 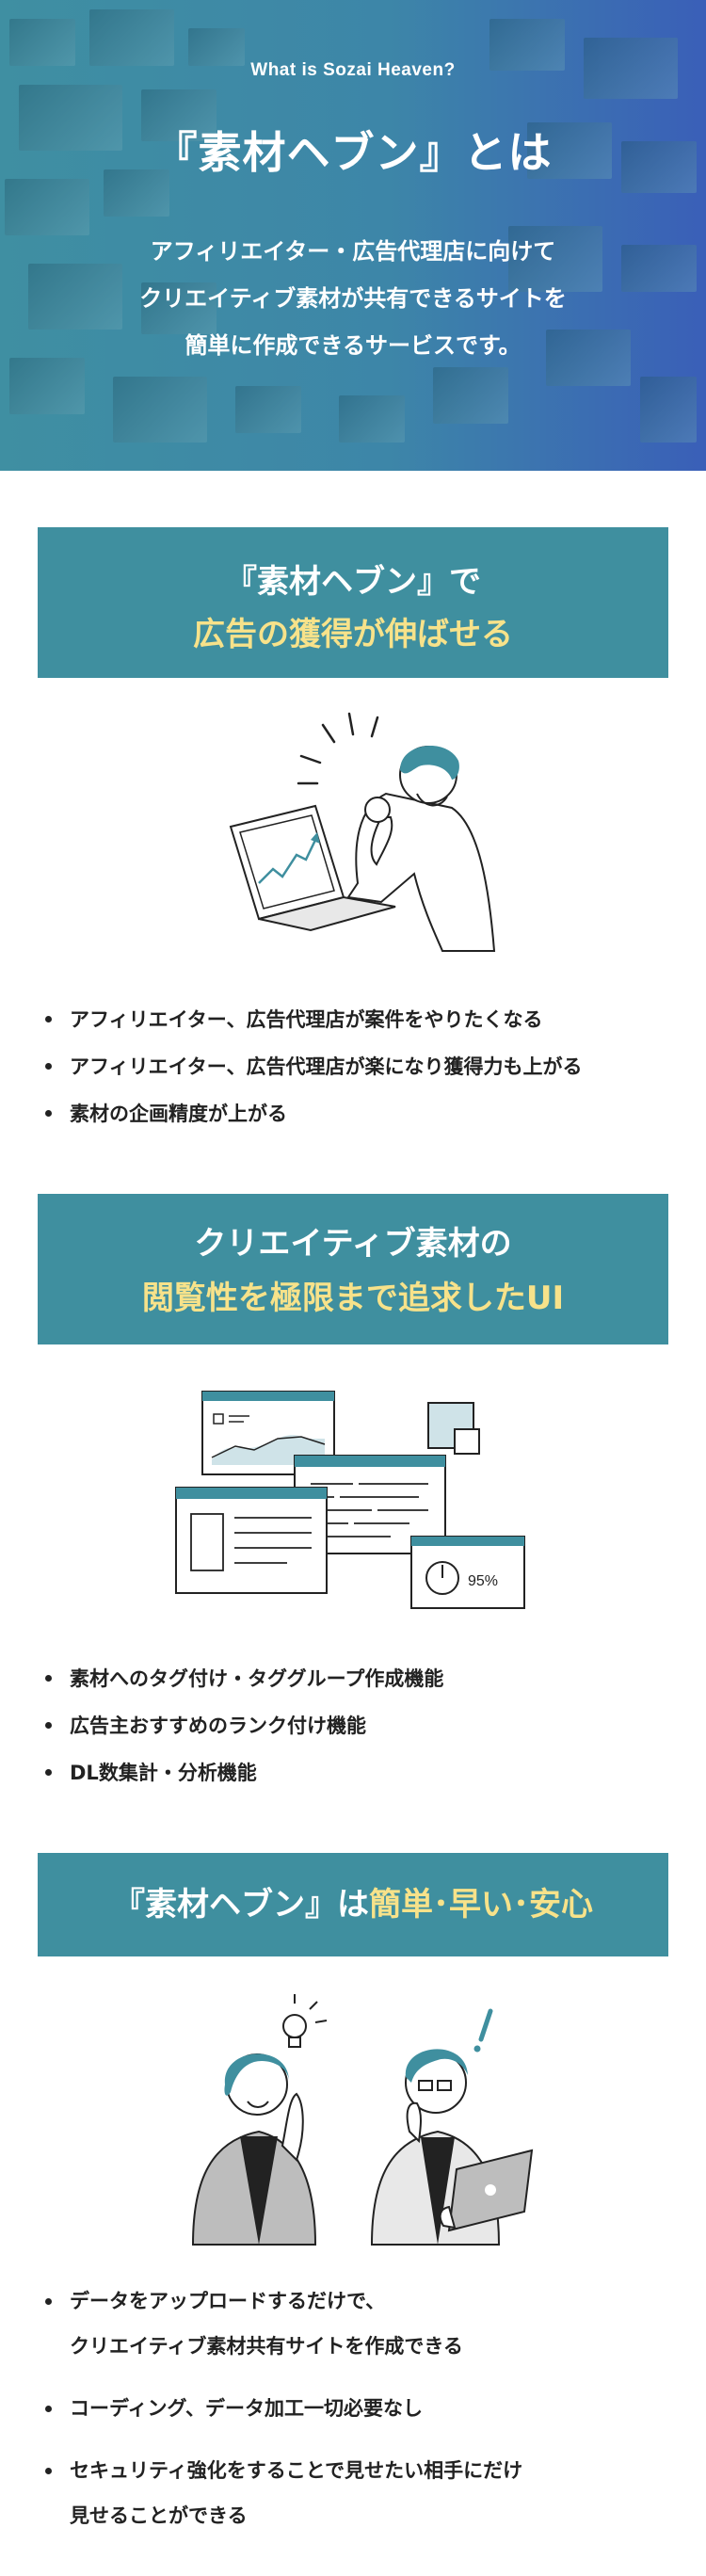 I want to click on section3-heading-highlight: 簡単･早い･安心, so click(x=481, y=1905).